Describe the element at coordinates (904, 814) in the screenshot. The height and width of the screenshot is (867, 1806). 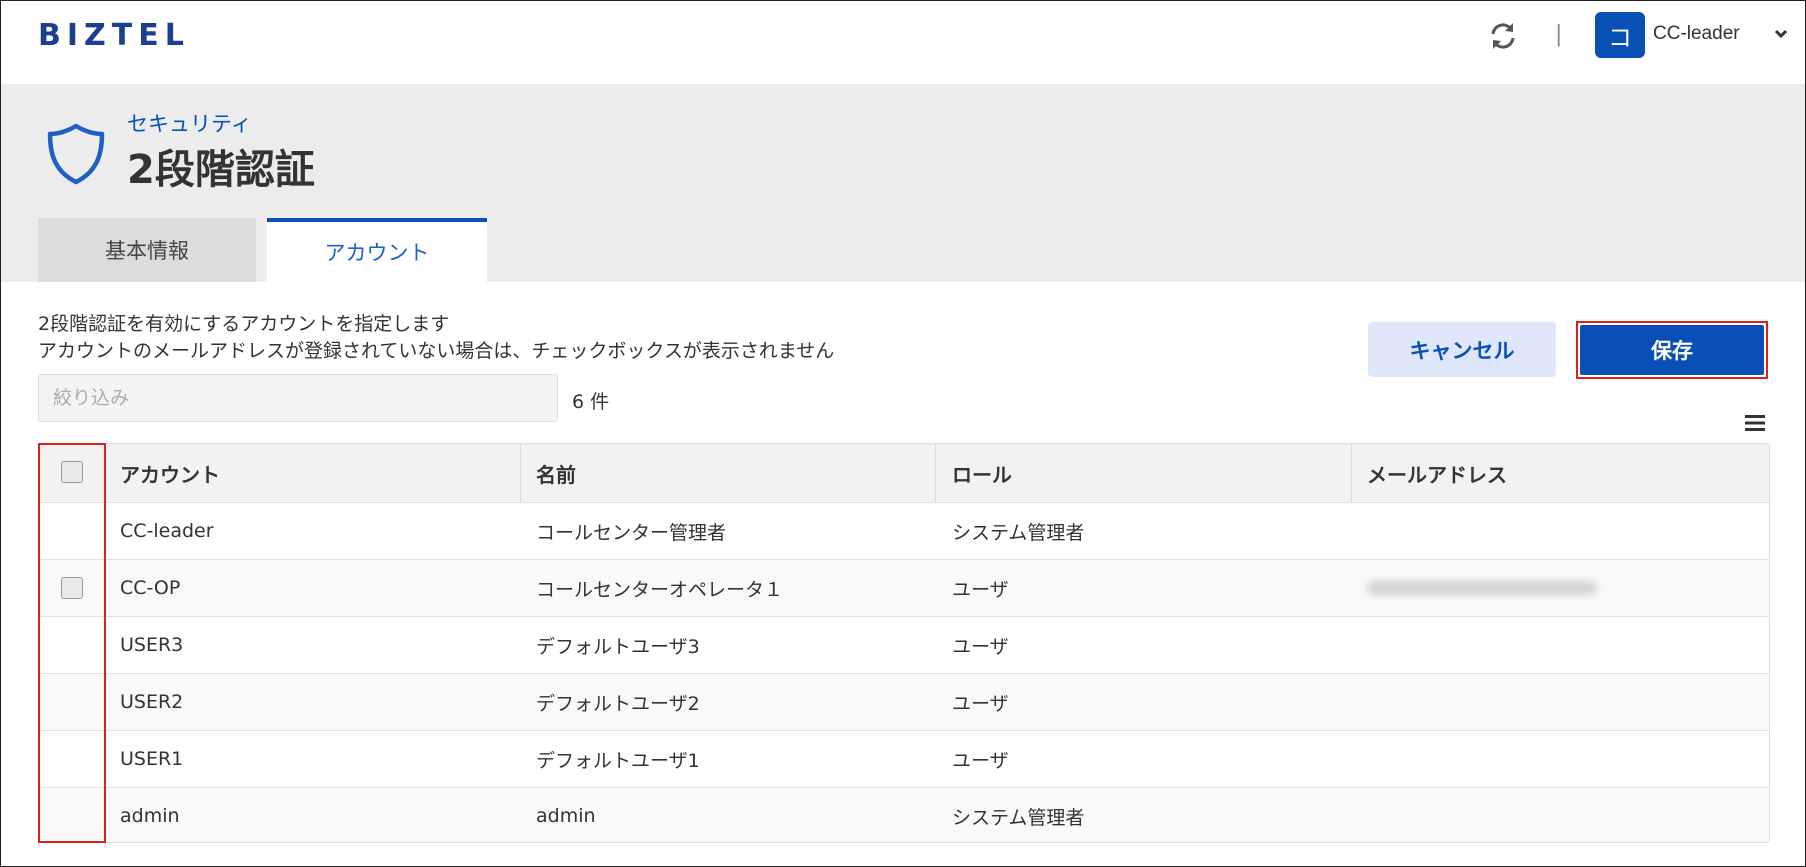
I see `table-row: admin admin システム管理者` at that location.